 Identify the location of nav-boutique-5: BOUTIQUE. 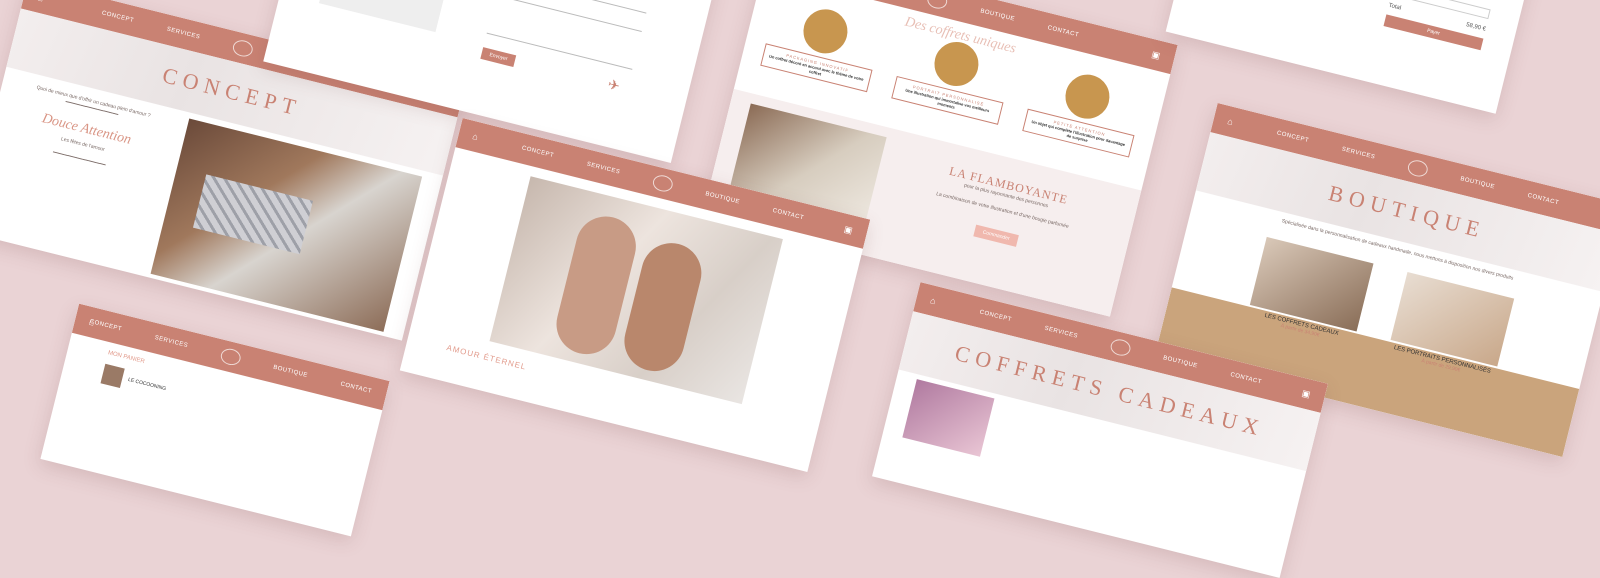
(291, 372).